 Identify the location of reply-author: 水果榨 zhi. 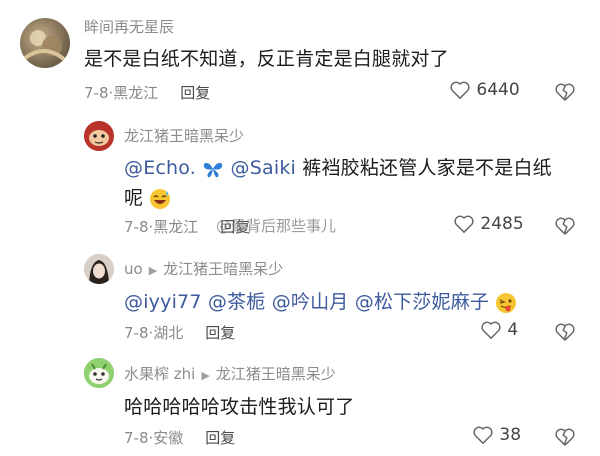
(159, 374).